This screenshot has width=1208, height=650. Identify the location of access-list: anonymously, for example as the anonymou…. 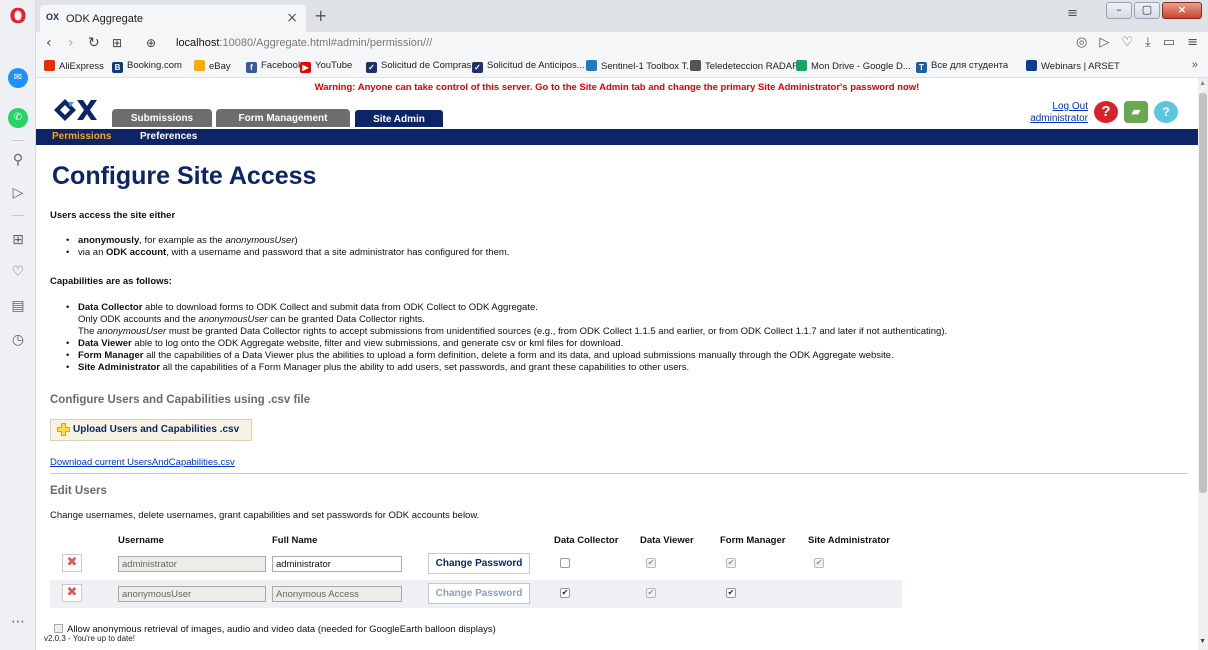
(287, 247).